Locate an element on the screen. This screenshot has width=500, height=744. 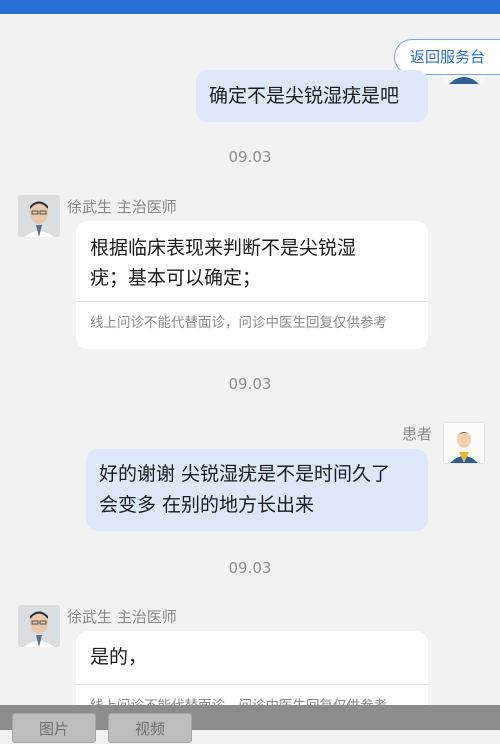
message-text: 确定不是尖锐湿疣是吧 is located at coordinates (304, 96).